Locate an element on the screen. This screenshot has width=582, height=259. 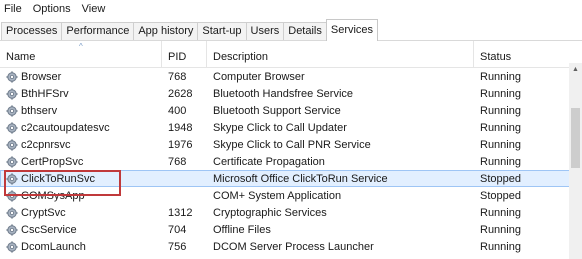
tab-details: Details is located at coordinates (305, 31).